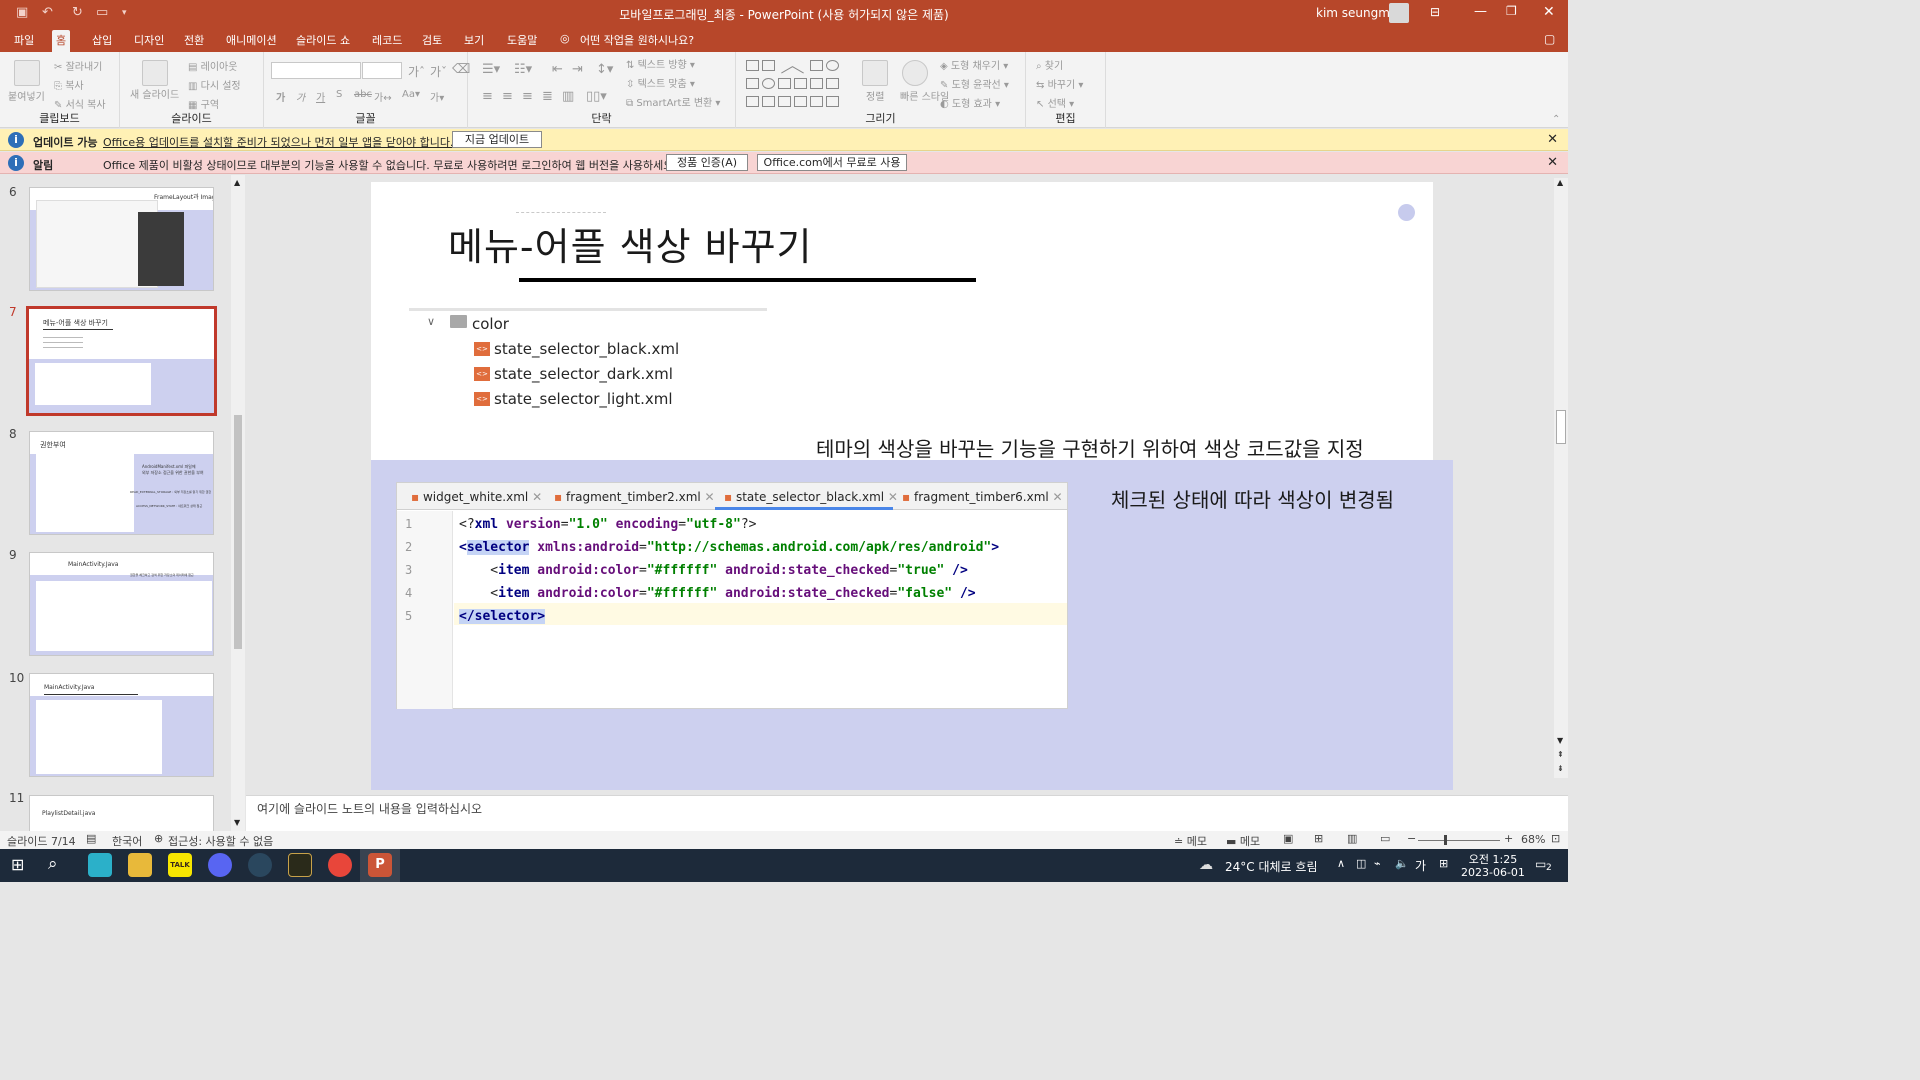 The height and width of the screenshot is (1080, 1920). What do you see at coordinates (1561, 478) in the screenshot?
I see `editor-scrollbar: ▲ ▼ ⇞ ⇟` at bounding box center [1561, 478].